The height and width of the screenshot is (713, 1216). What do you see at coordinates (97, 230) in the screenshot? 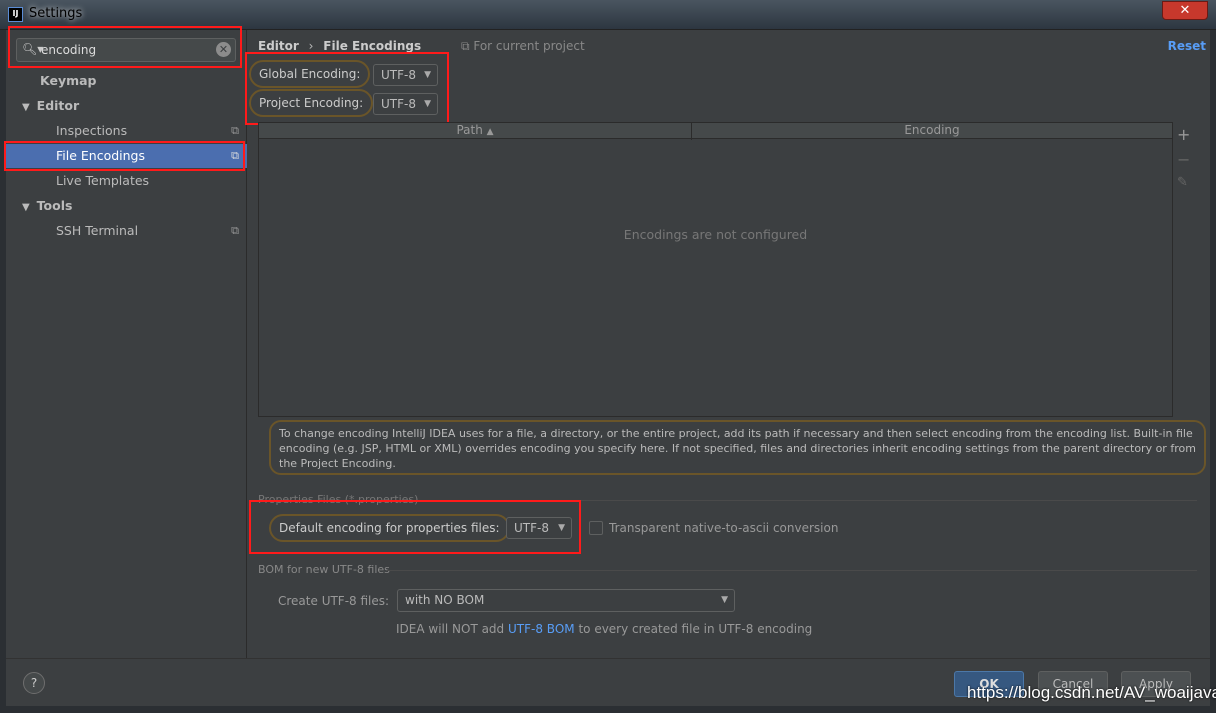
I see `sidebar-item-label: SSH Terminal` at bounding box center [97, 230].